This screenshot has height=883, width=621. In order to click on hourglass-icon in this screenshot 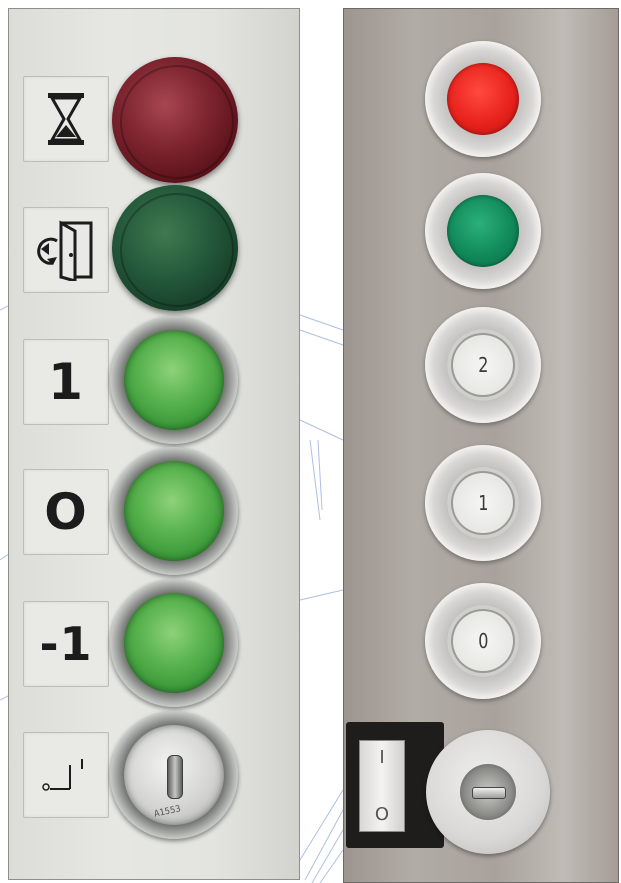, I will do `click(66, 119)`.